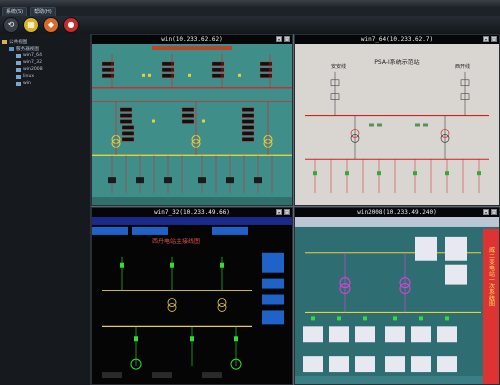  What do you see at coordinates (18, 42) in the screenshot?
I see `tree-item-label: 公共视图` at bounding box center [18, 42].